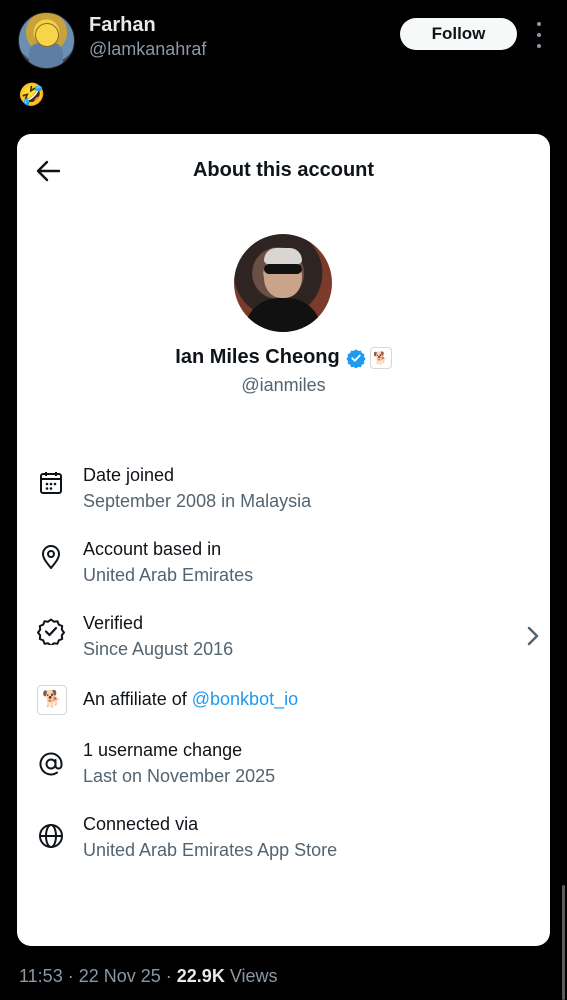 The width and height of the screenshot is (567, 1000). Describe the element at coordinates (51, 483) in the screenshot. I see `calendar-icon` at that location.